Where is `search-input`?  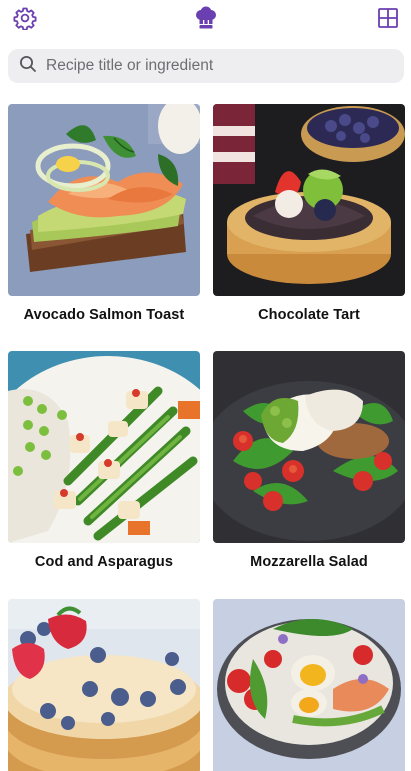 search-input is located at coordinates (211, 66).